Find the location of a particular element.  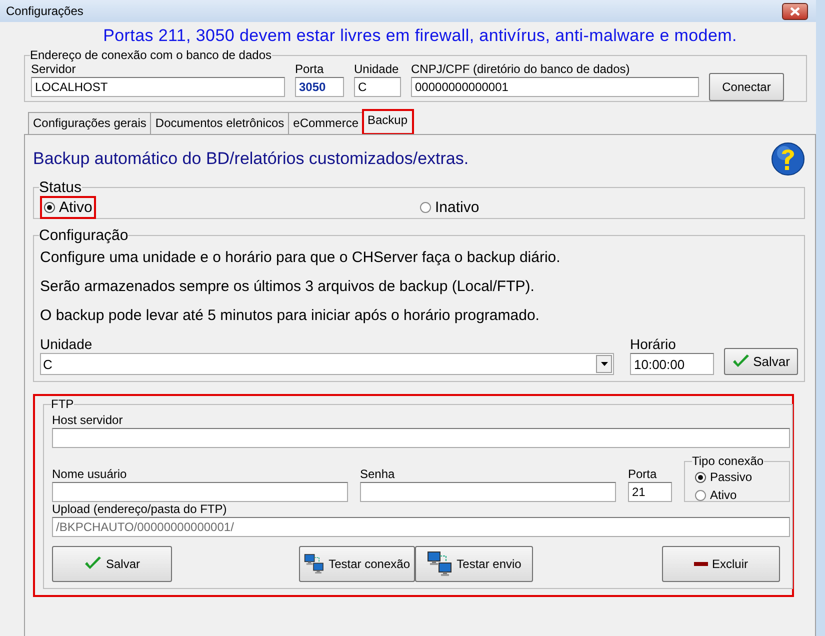

network-icon is located at coordinates (439, 564).